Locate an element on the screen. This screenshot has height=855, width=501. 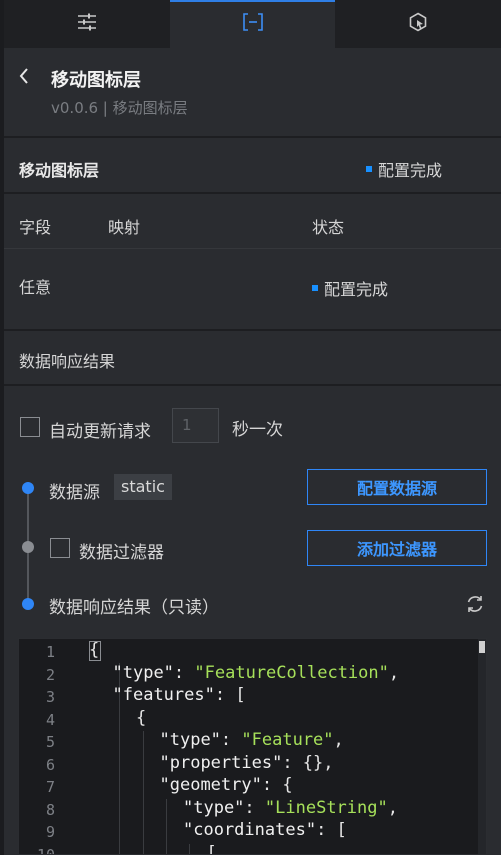
tab-bar is located at coordinates (252, 24).